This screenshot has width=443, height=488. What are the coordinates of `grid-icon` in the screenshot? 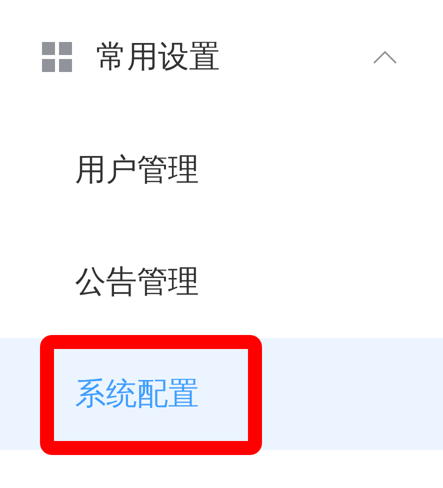 It's located at (57, 57).